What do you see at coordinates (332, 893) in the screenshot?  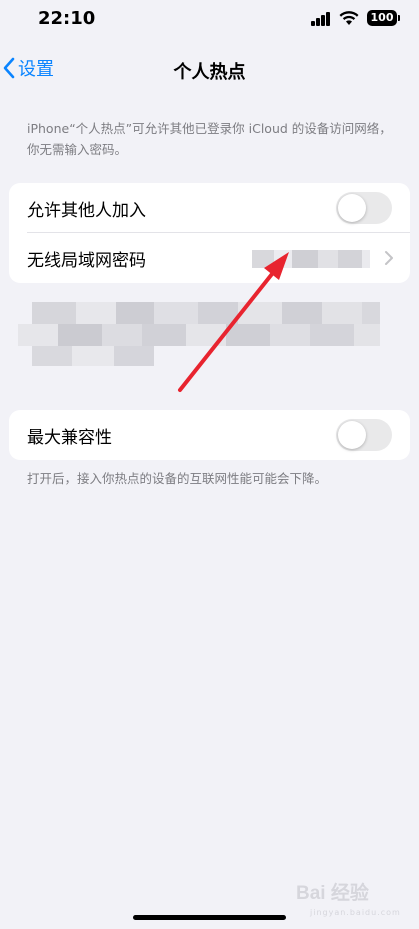 I see `watermark-text: Bai 经验` at bounding box center [332, 893].